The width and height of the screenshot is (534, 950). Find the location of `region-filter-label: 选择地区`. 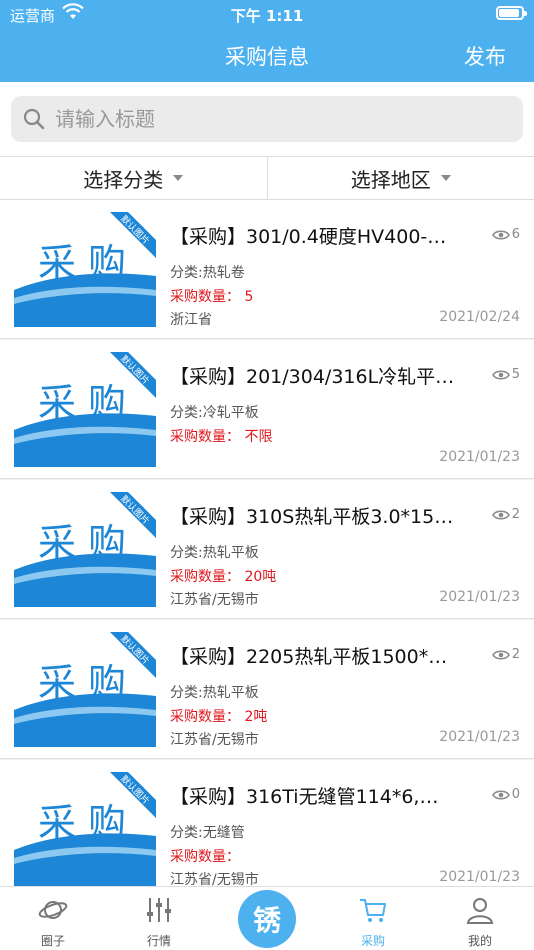

region-filter-label: 选择地区 is located at coordinates (390, 179).